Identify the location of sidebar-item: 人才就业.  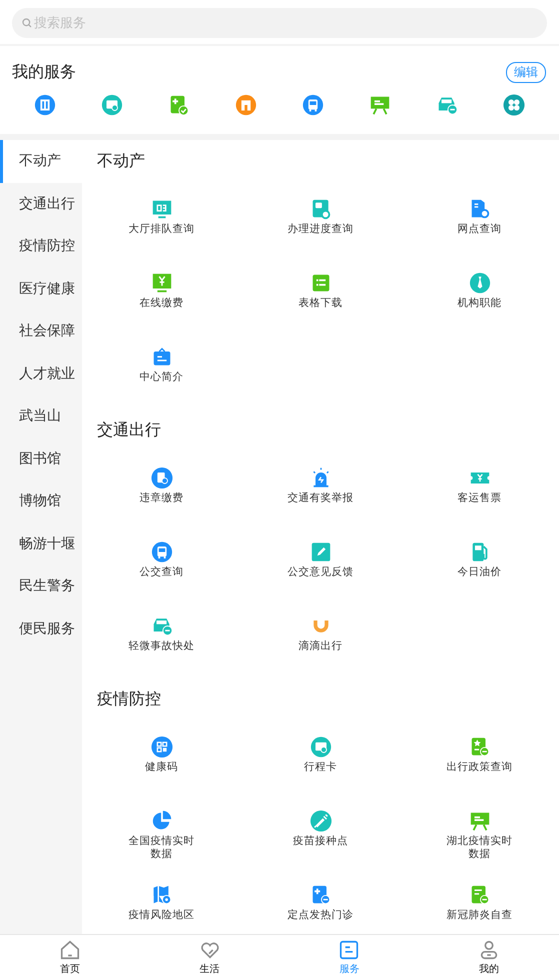
(41, 373).